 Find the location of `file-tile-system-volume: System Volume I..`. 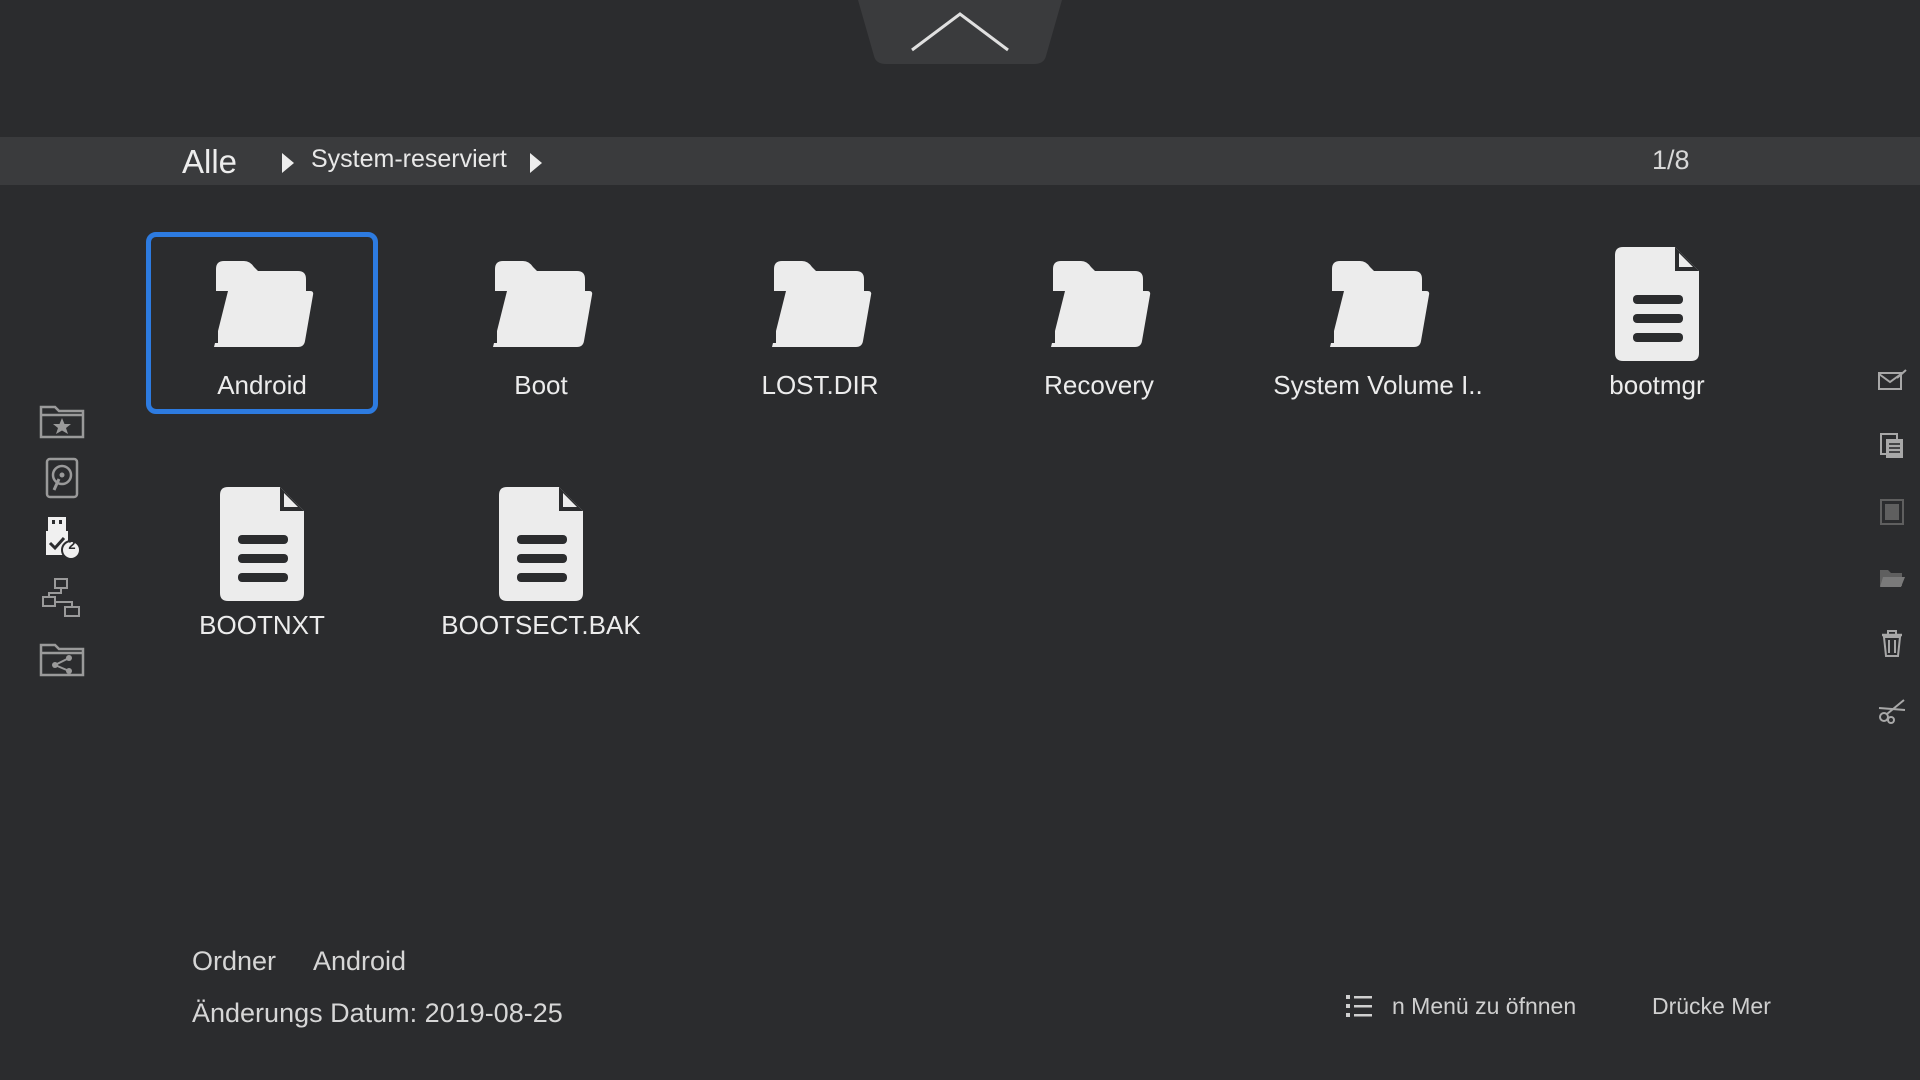

file-tile-system-volume: System Volume I.. is located at coordinates (1378, 323).